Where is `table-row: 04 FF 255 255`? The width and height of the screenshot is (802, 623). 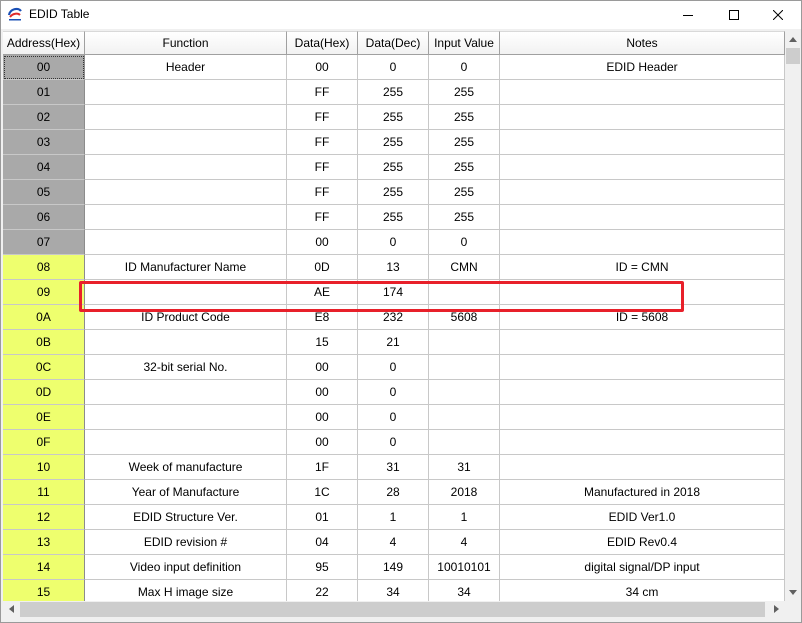
table-row: 04 FF 255 255 is located at coordinates (394, 167).